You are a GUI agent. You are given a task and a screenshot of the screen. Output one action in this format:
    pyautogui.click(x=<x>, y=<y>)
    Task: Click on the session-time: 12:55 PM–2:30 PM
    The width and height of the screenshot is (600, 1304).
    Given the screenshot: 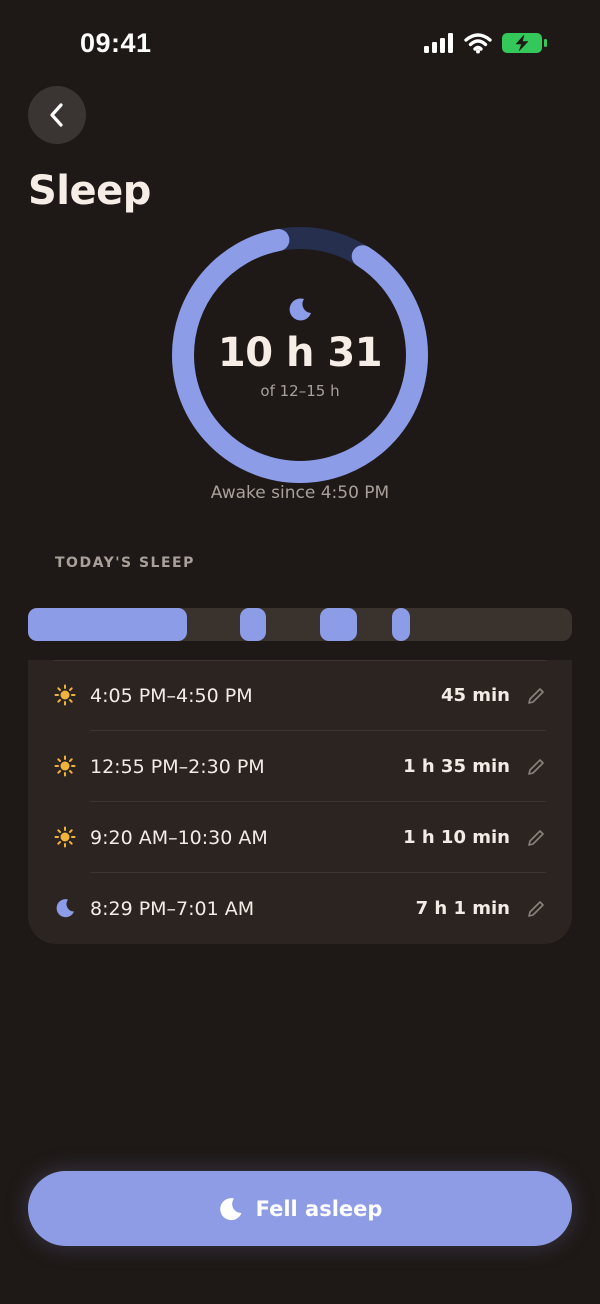 What is the action you would take?
    pyautogui.click(x=177, y=766)
    